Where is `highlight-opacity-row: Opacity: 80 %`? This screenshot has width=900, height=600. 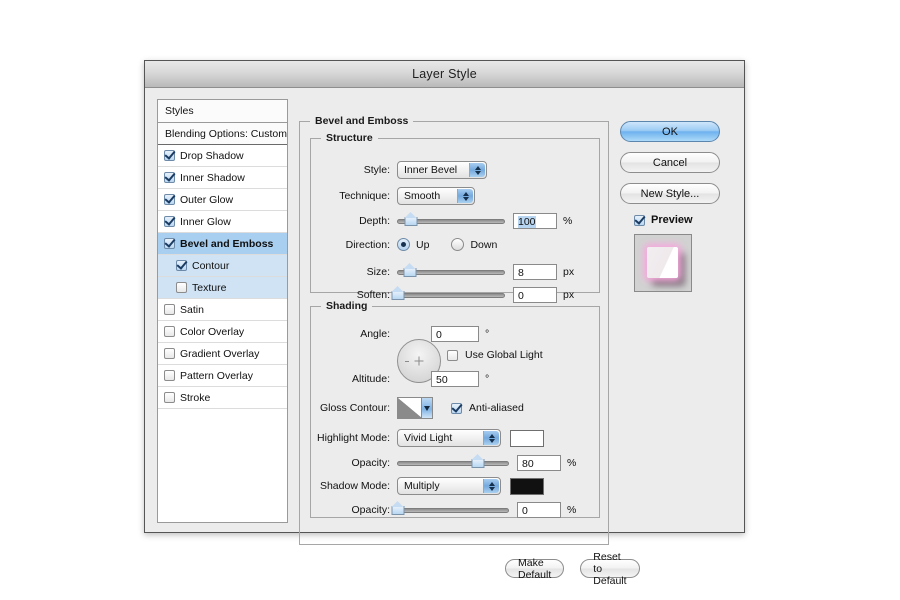 highlight-opacity-row: Opacity: 80 % is located at coordinates (444, 462).